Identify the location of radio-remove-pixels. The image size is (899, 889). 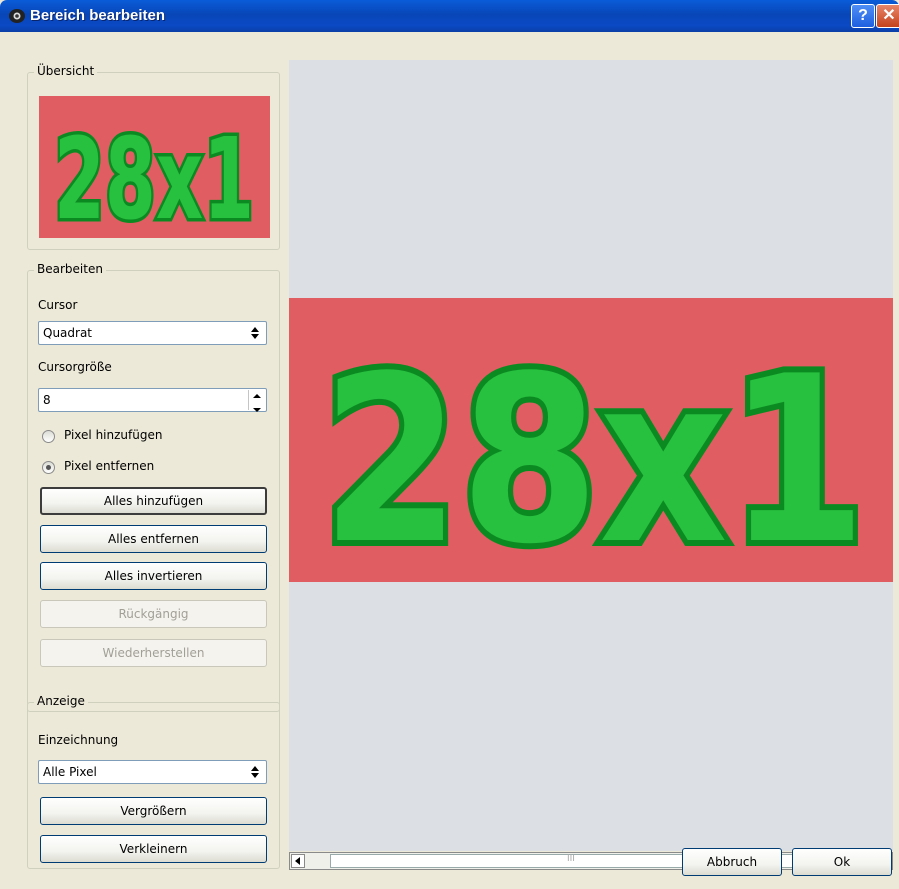
(48, 467).